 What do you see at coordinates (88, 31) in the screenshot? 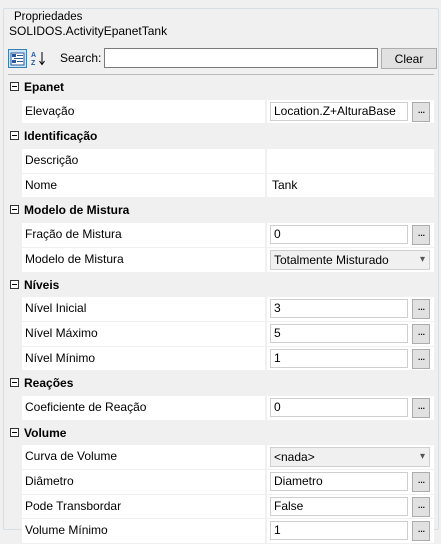
I see `selected-object-name: SOLIDOS.ActivityEpanetTank` at bounding box center [88, 31].